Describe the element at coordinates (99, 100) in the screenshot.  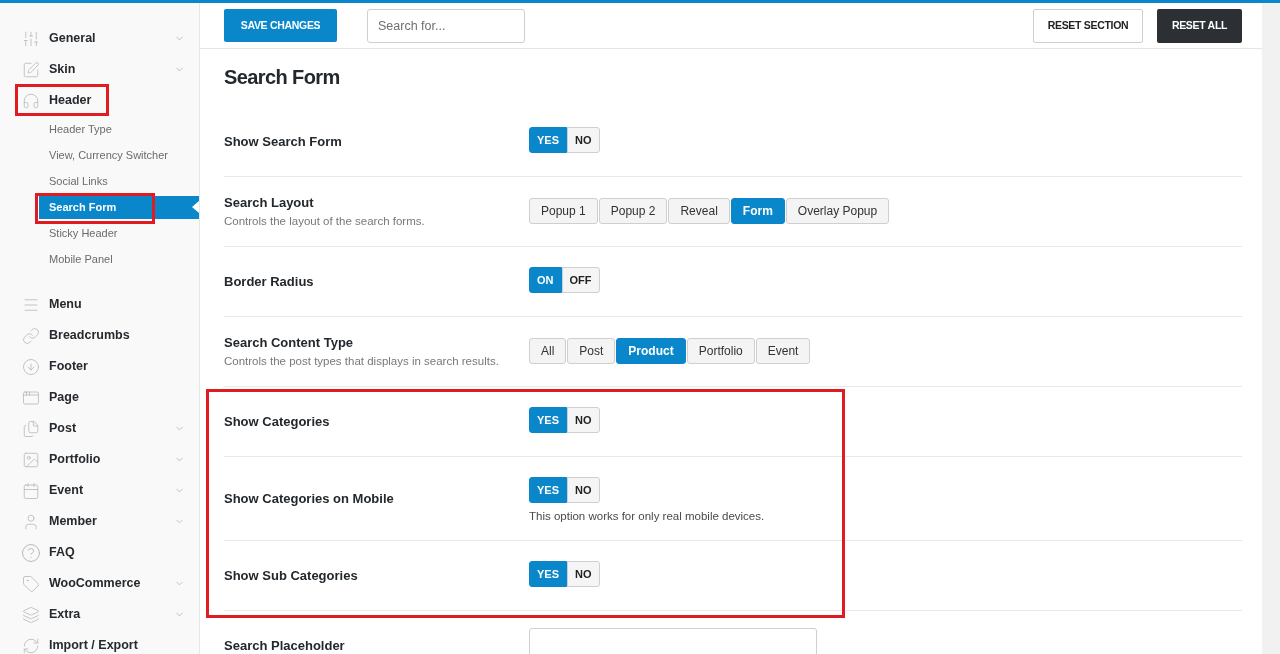
I see `sidebar-item: Header` at that location.